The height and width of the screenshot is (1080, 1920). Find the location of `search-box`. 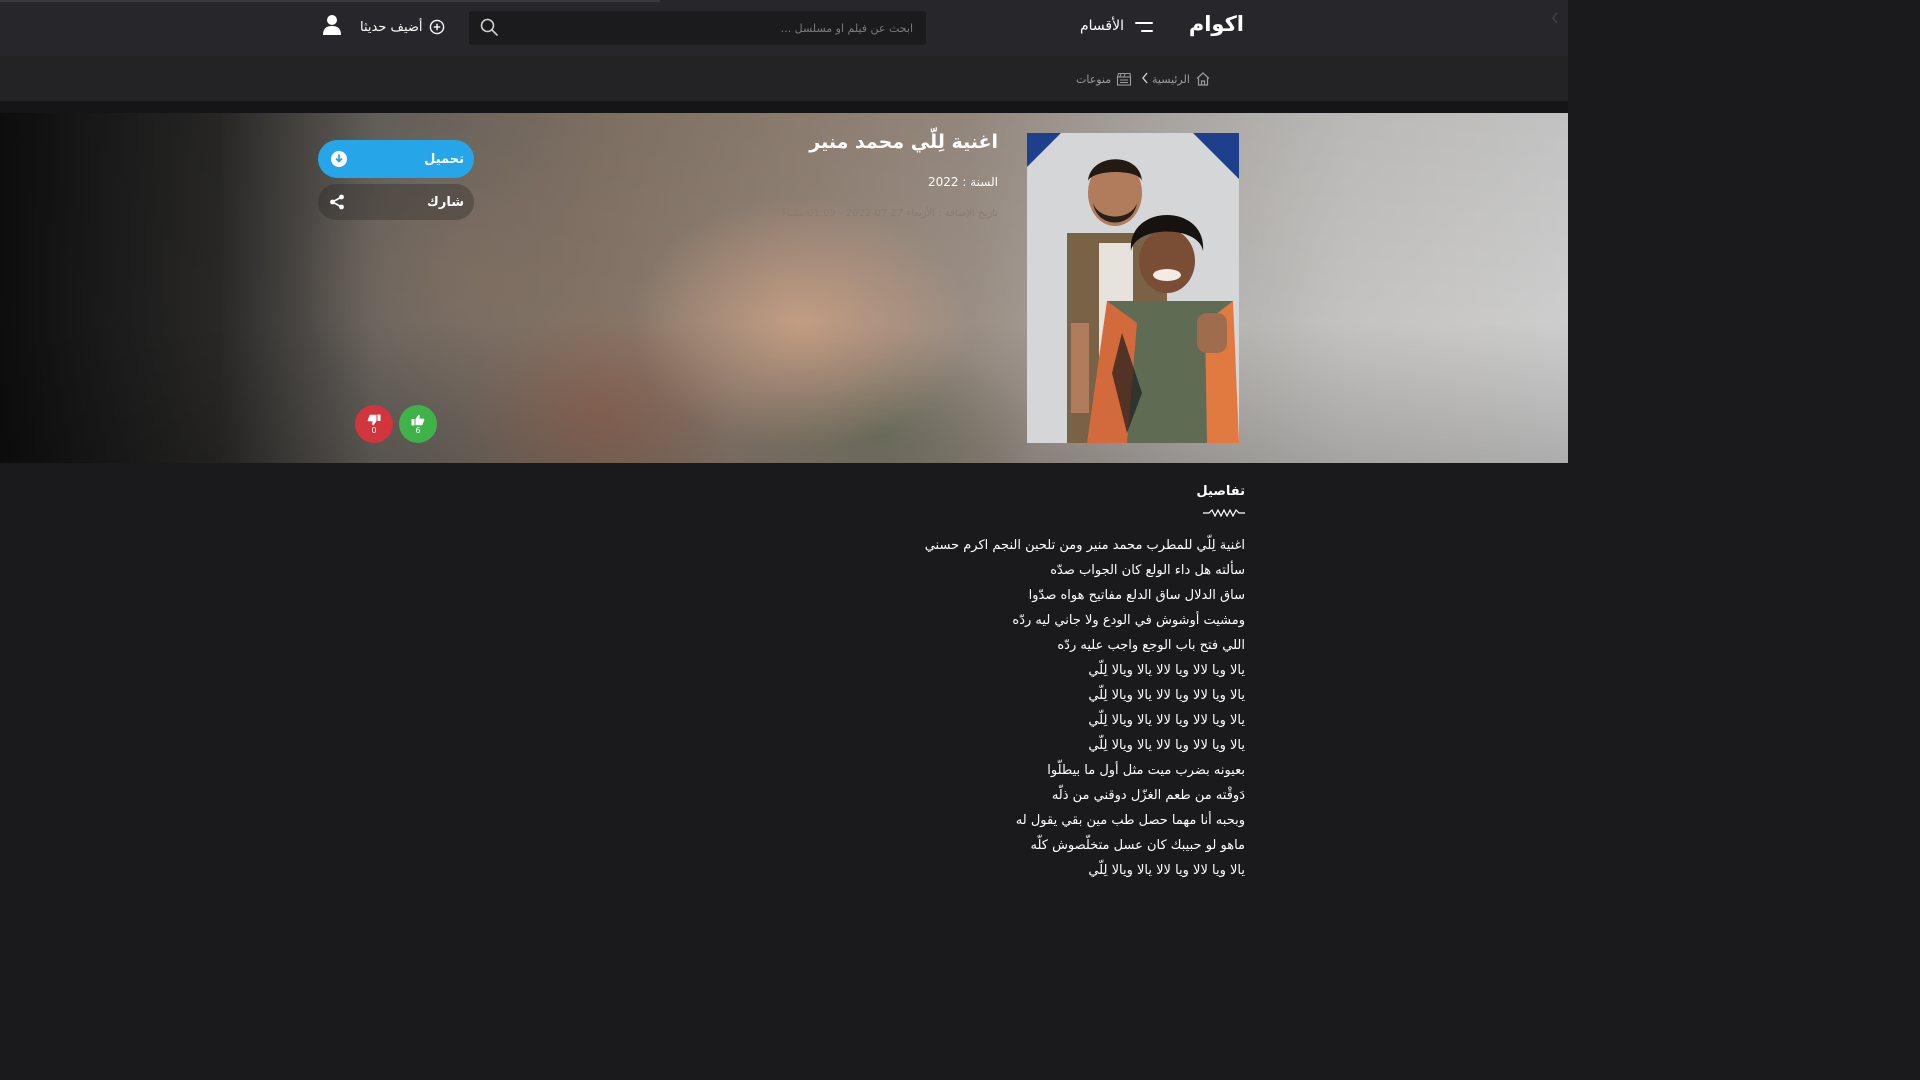

search-box is located at coordinates (697, 28).